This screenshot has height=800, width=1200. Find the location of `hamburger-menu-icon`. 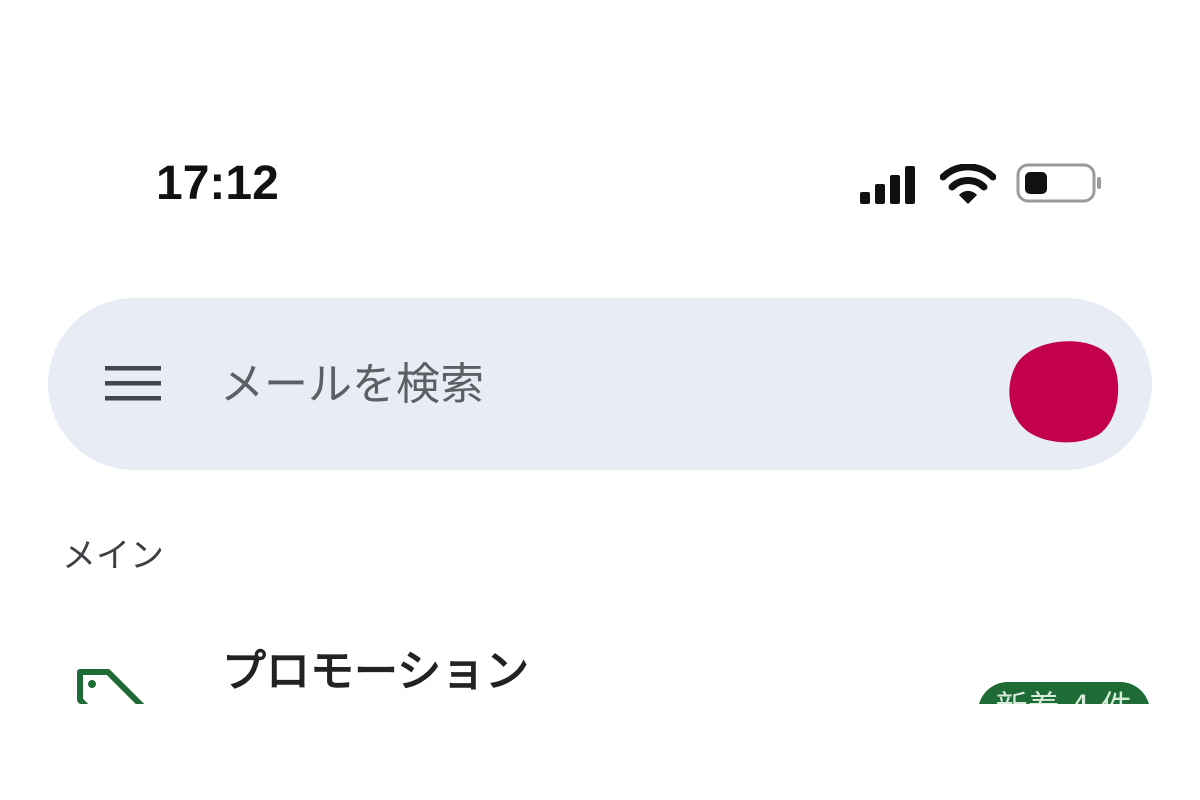

hamburger-menu-icon is located at coordinates (133, 383).